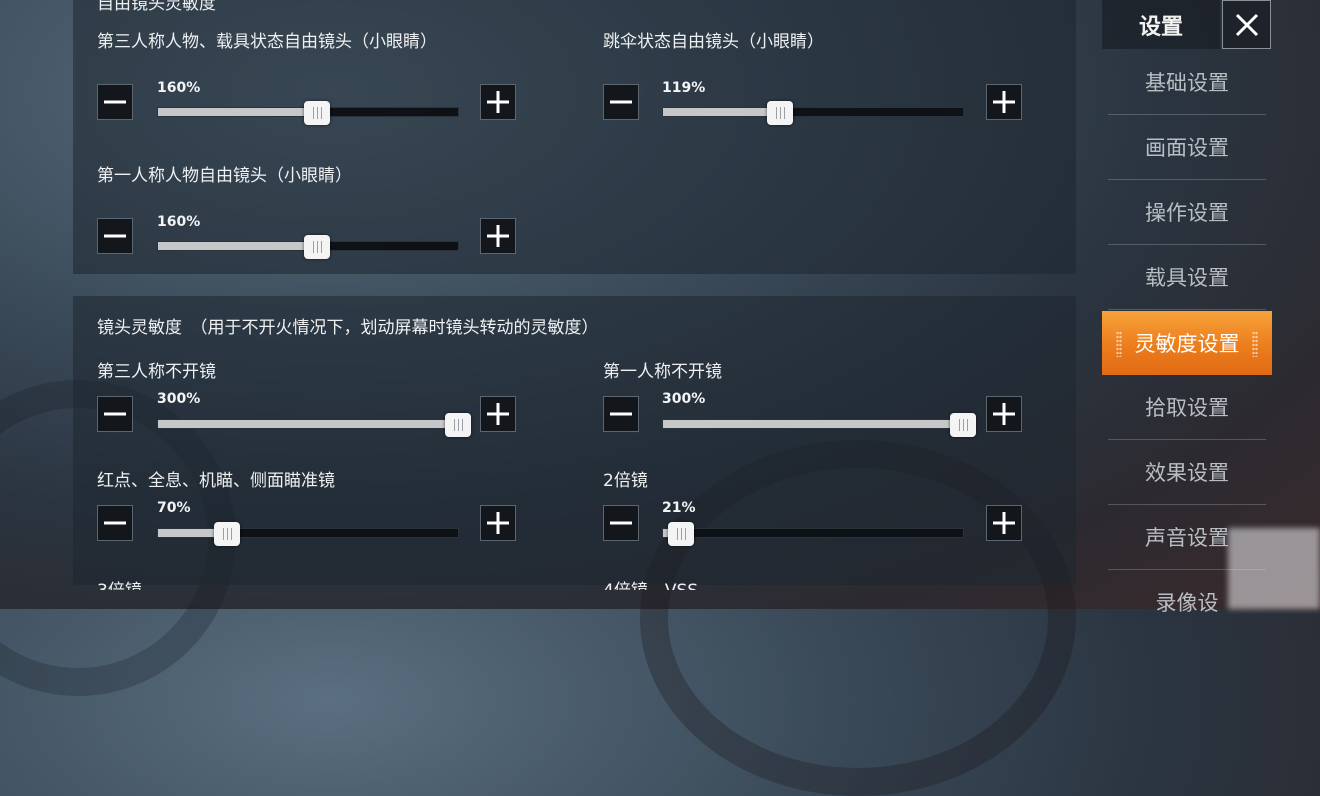  Describe the element at coordinates (1187, 82) in the screenshot. I see `sidebar-item-basic: 基础设置` at that location.